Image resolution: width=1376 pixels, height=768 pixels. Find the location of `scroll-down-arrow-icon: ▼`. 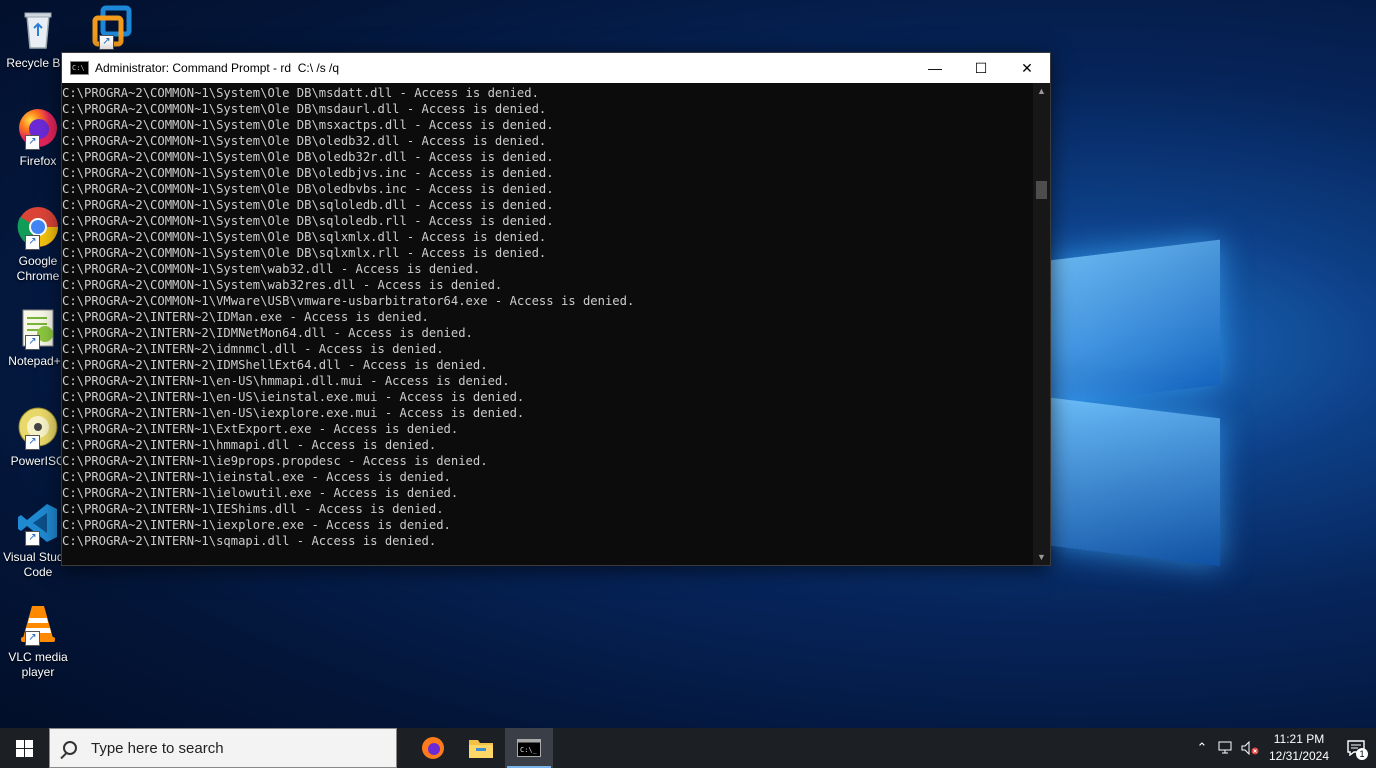

scroll-down-arrow-icon: ▼ is located at coordinates (1041, 557).